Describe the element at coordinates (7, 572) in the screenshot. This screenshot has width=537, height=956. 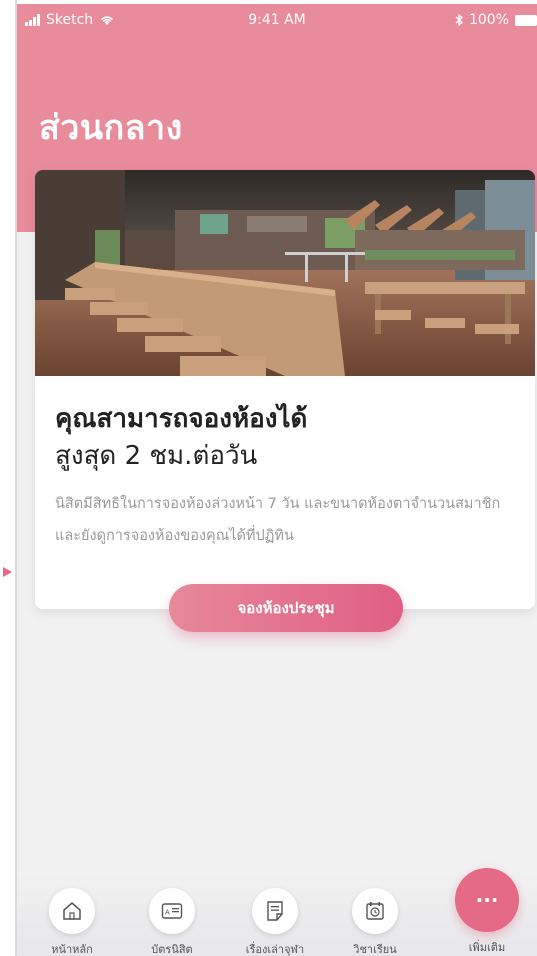
I see `frame-arrow-marker` at that location.